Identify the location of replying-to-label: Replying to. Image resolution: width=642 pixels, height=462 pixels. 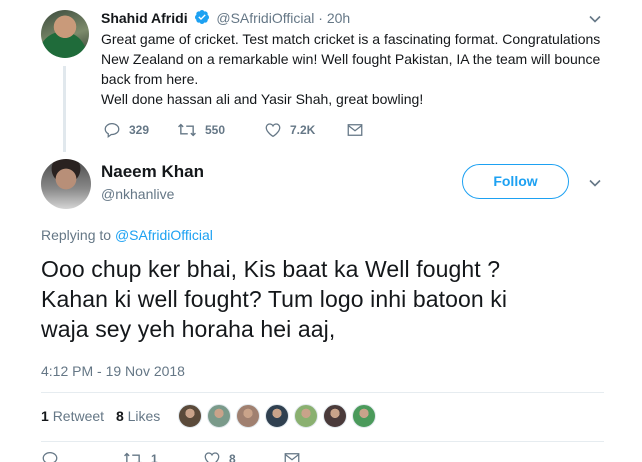
(76, 235).